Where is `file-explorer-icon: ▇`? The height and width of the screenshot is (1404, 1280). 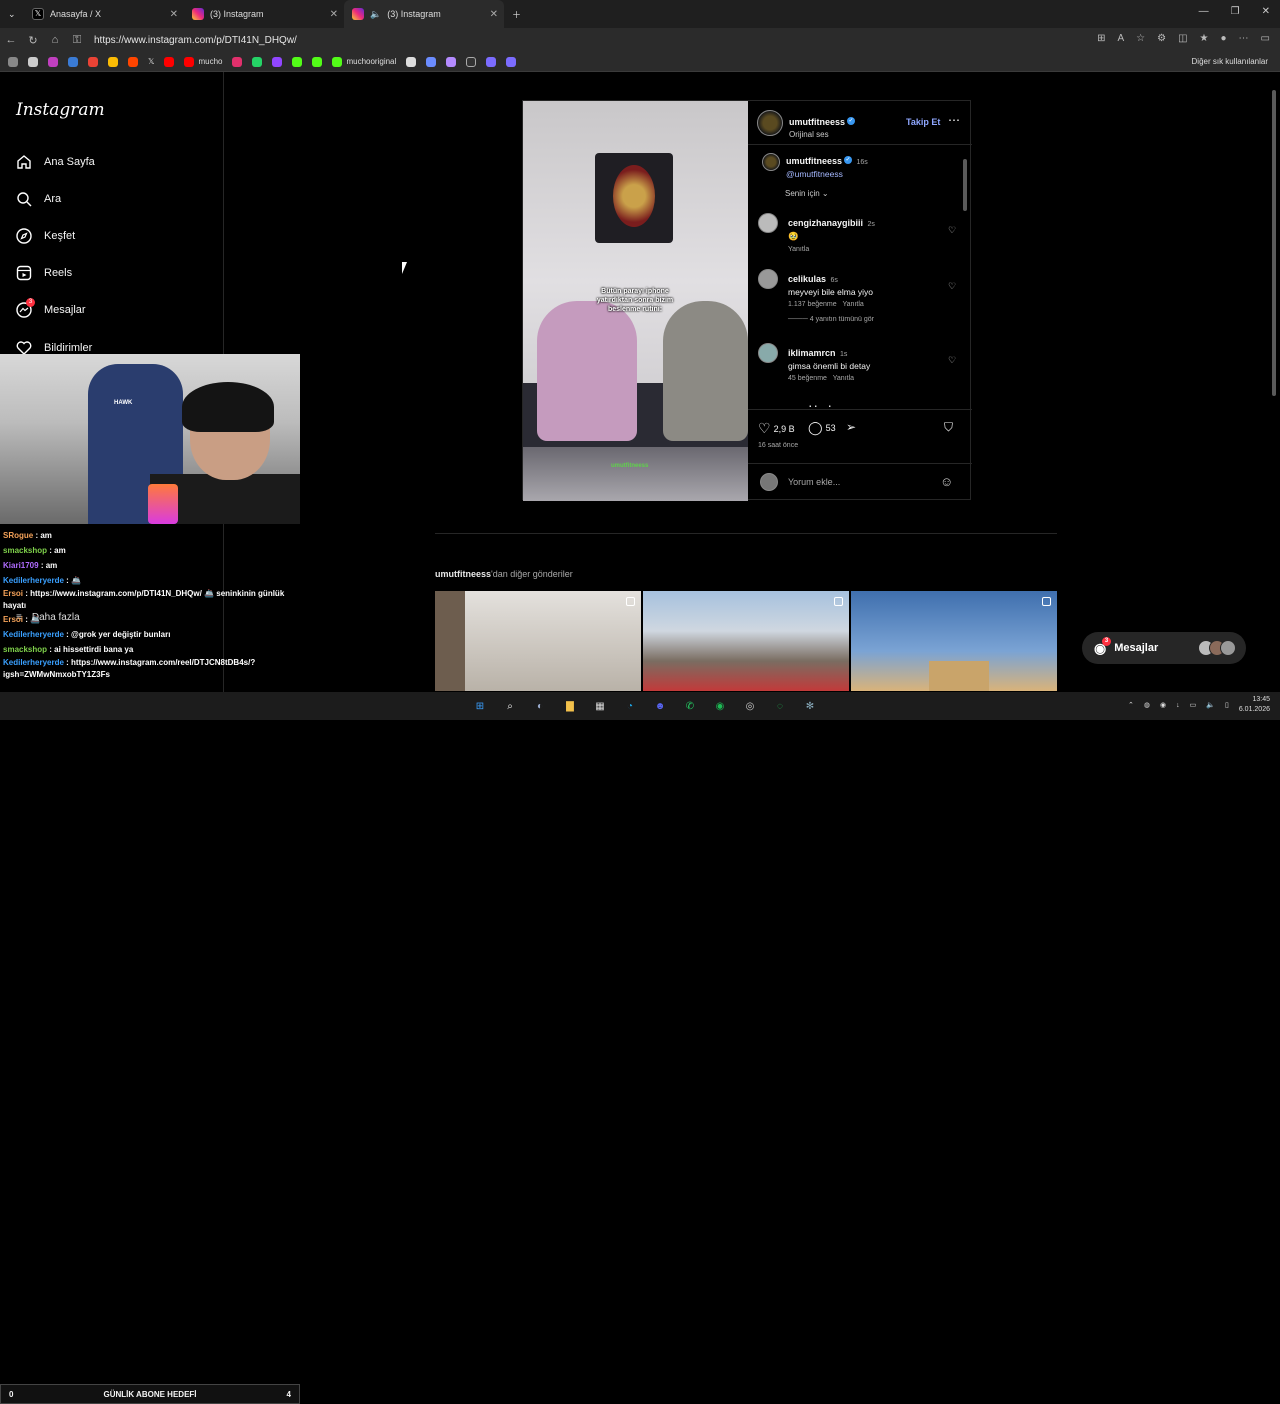
file-explorer-icon: ▇ is located at coordinates (570, 706).